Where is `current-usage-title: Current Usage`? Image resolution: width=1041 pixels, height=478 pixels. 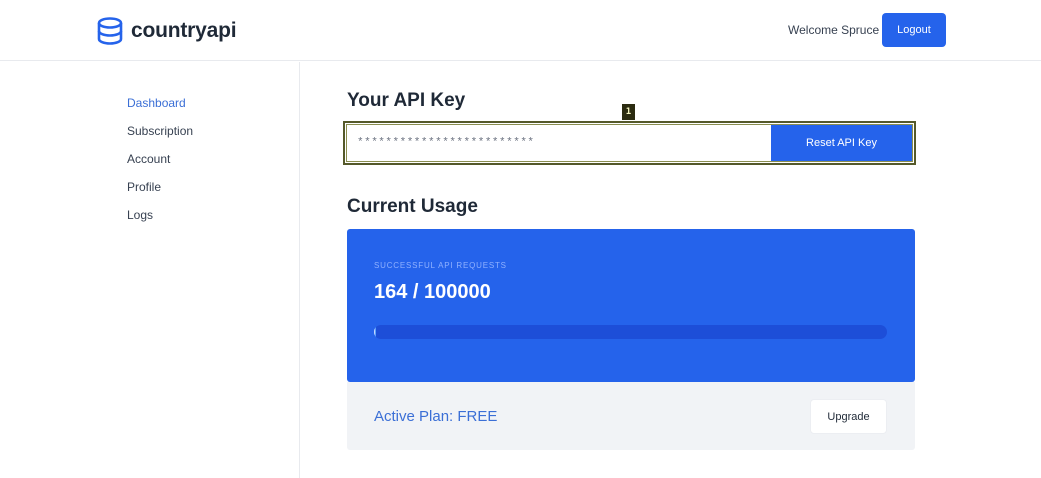
current-usage-title: Current Usage is located at coordinates (412, 206).